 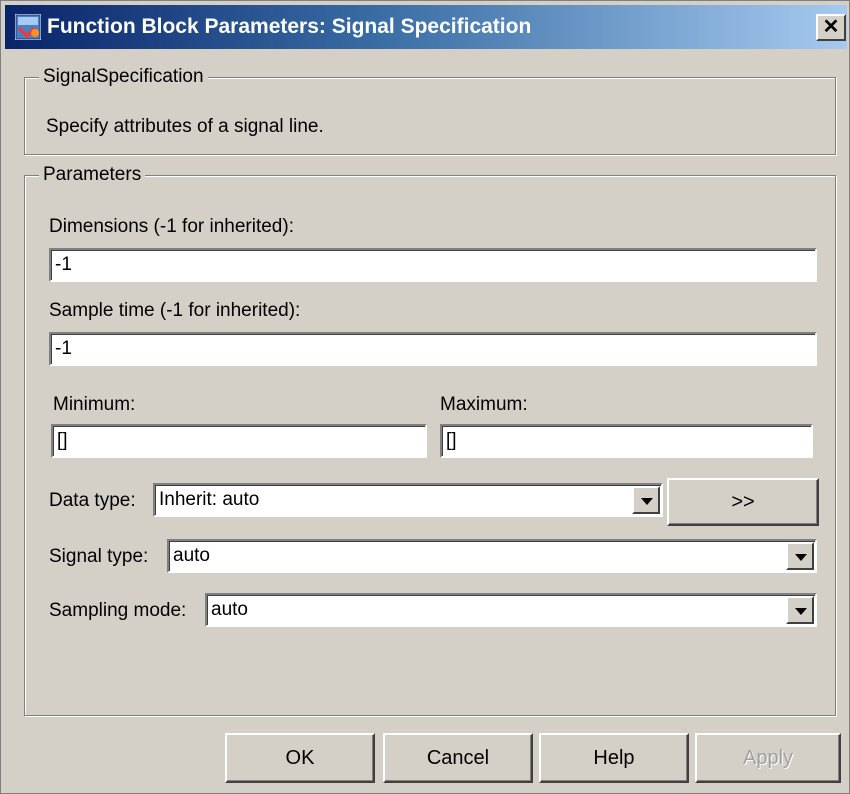 What do you see at coordinates (185, 126) in the screenshot?
I see `description-text: Specify attributes of a signal line.` at bounding box center [185, 126].